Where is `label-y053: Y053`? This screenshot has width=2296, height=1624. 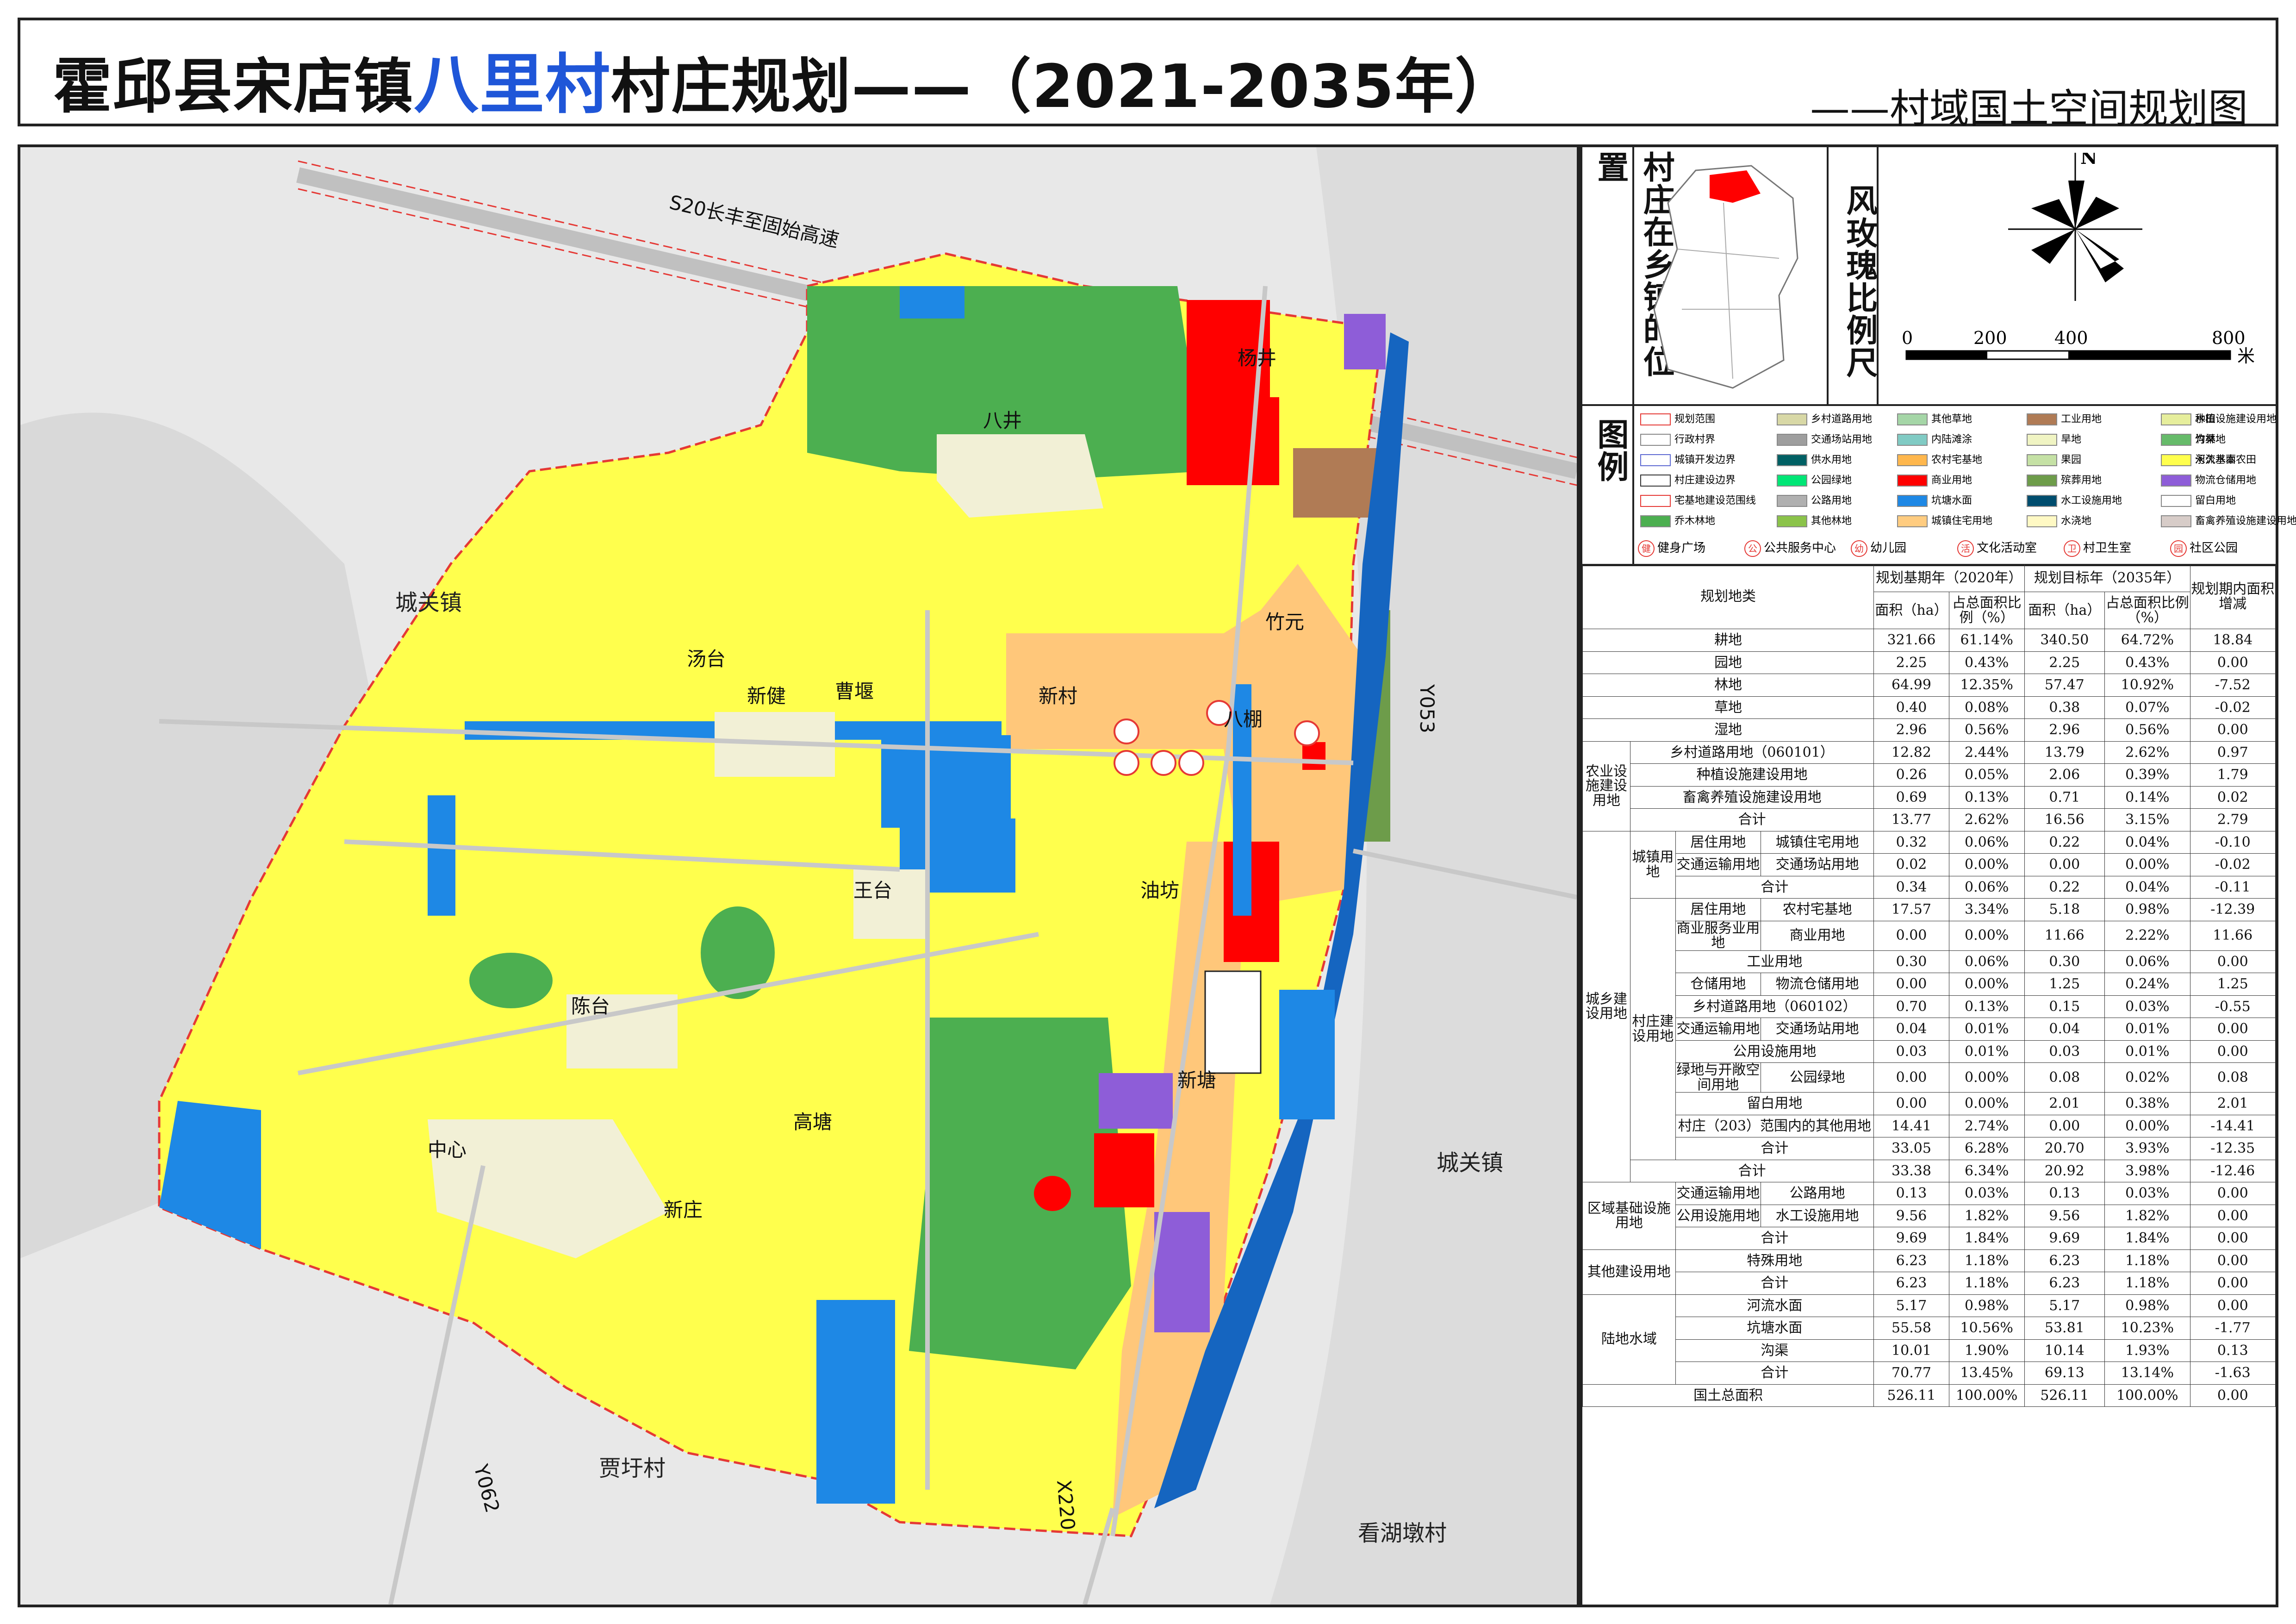
label-y053: Y053 is located at coordinates (1427, 708).